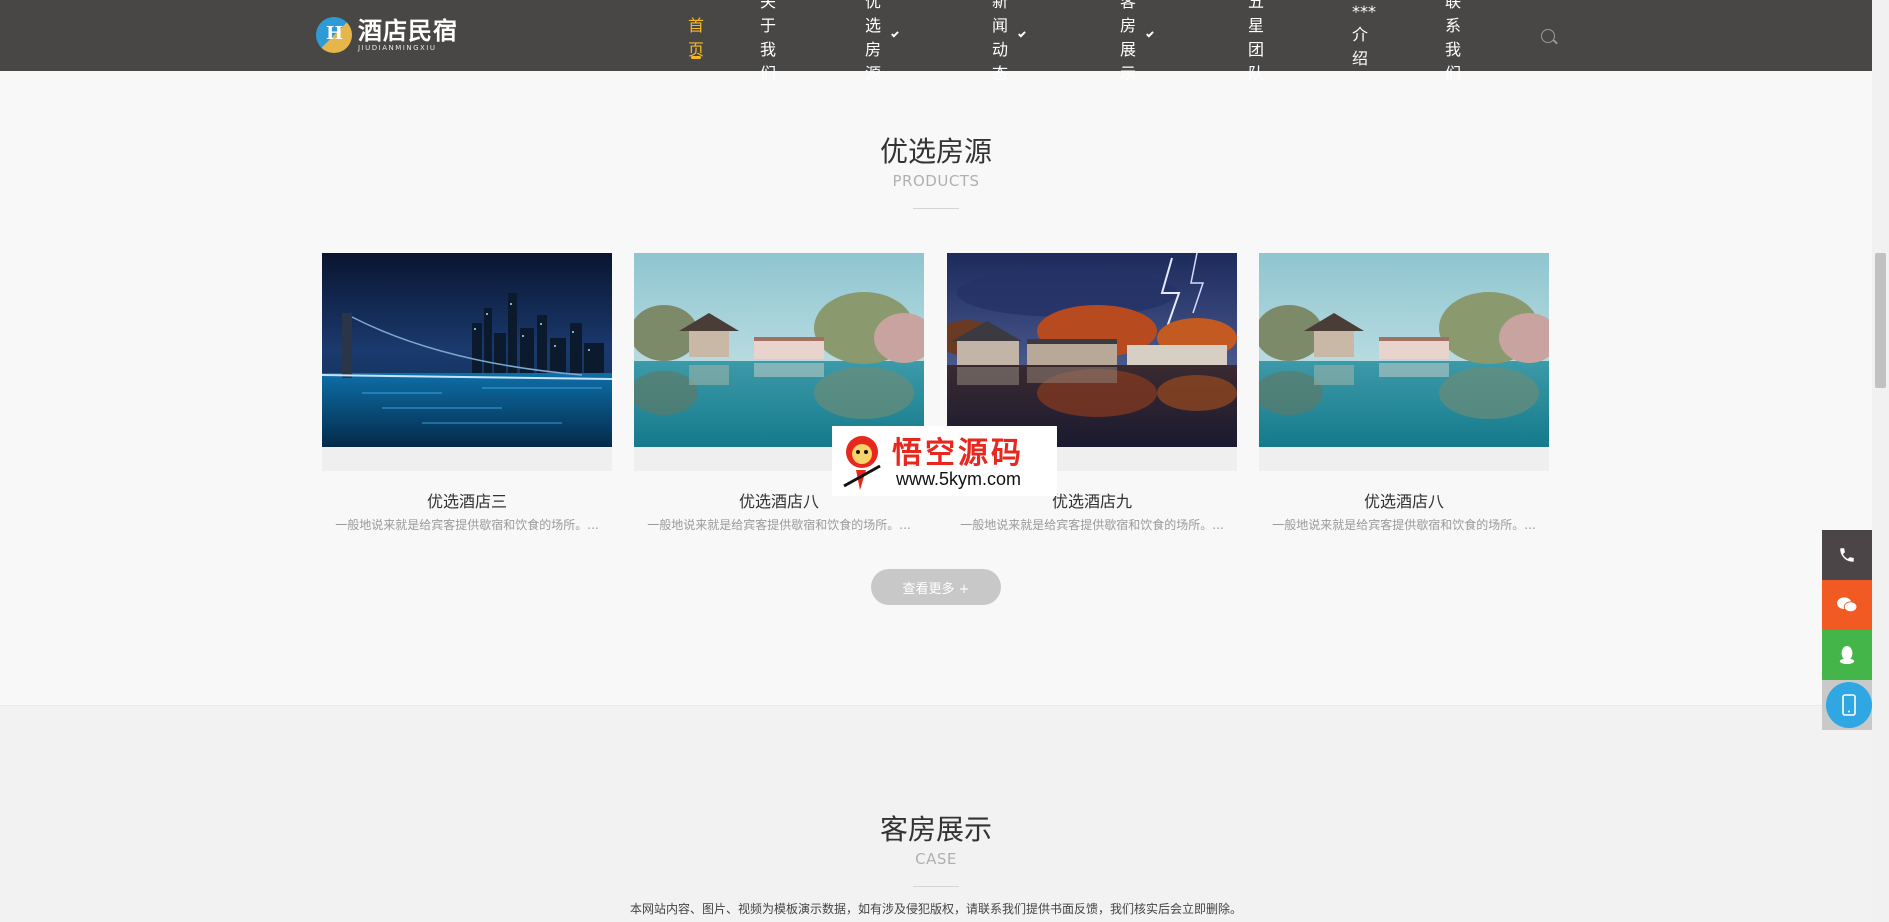 The image size is (1889, 922). Describe the element at coordinates (1404, 500) in the screenshot. I see `product-name: 优选酒店八` at that location.